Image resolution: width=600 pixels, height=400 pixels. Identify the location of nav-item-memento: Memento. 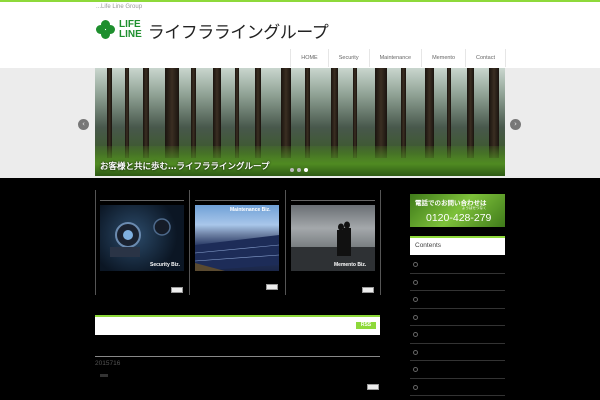
(443, 58).